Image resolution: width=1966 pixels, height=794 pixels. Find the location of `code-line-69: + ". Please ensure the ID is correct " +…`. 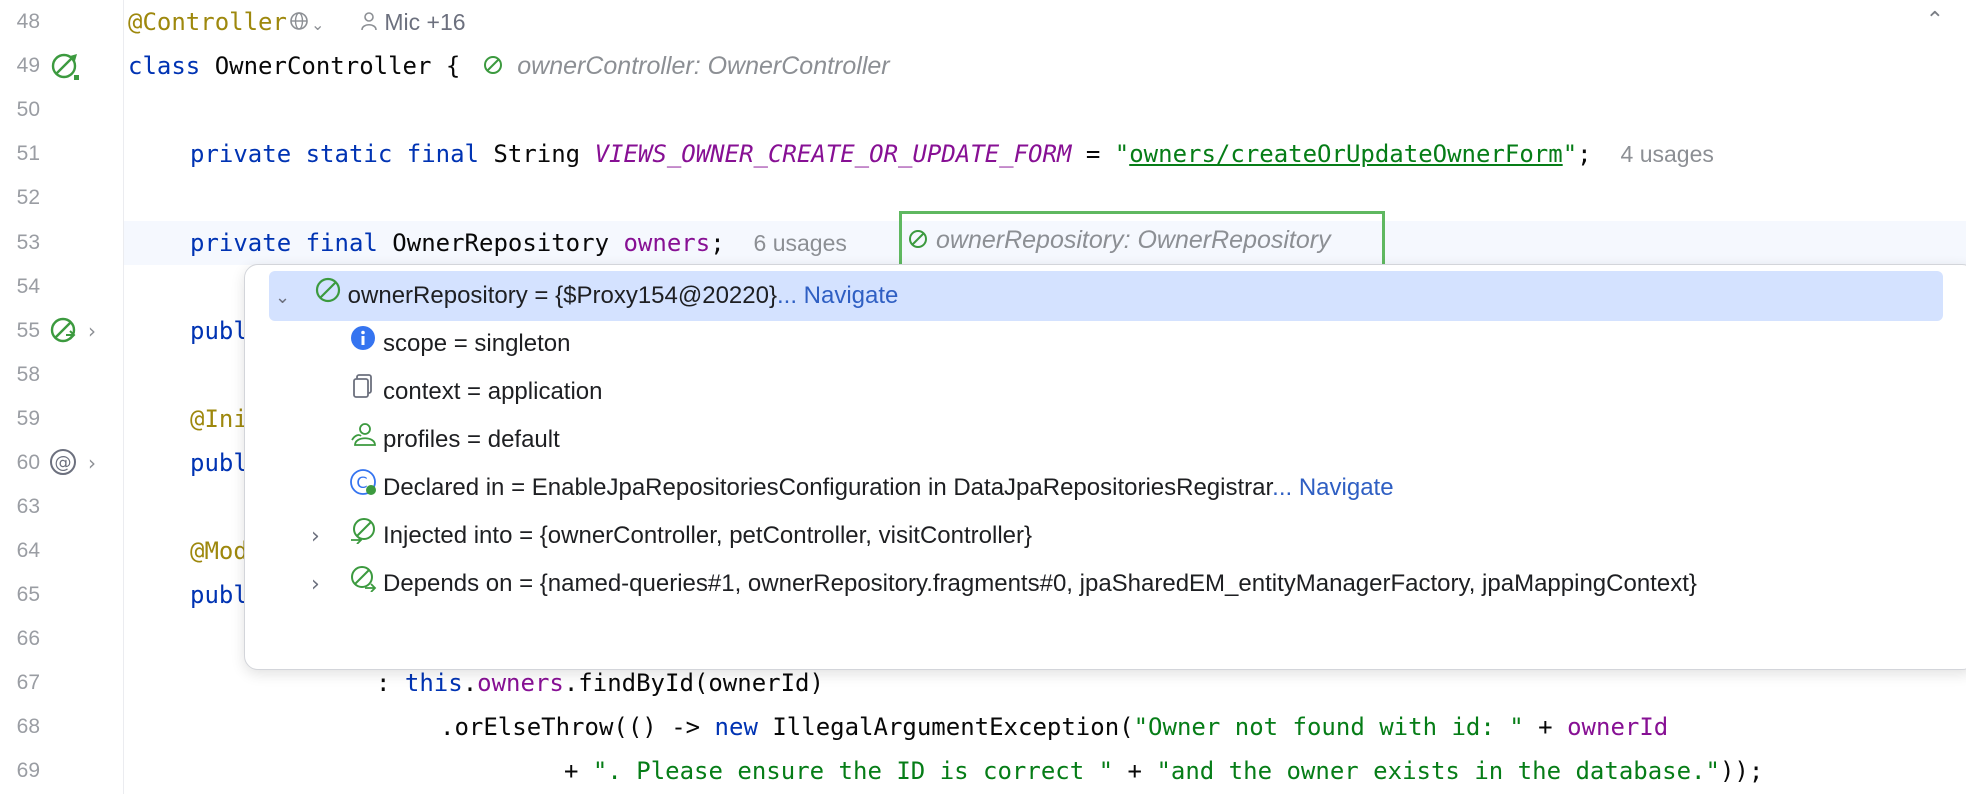

code-line-69: + ". Please ensure the ID is correct " +… is located at coordinates (1163, 771).